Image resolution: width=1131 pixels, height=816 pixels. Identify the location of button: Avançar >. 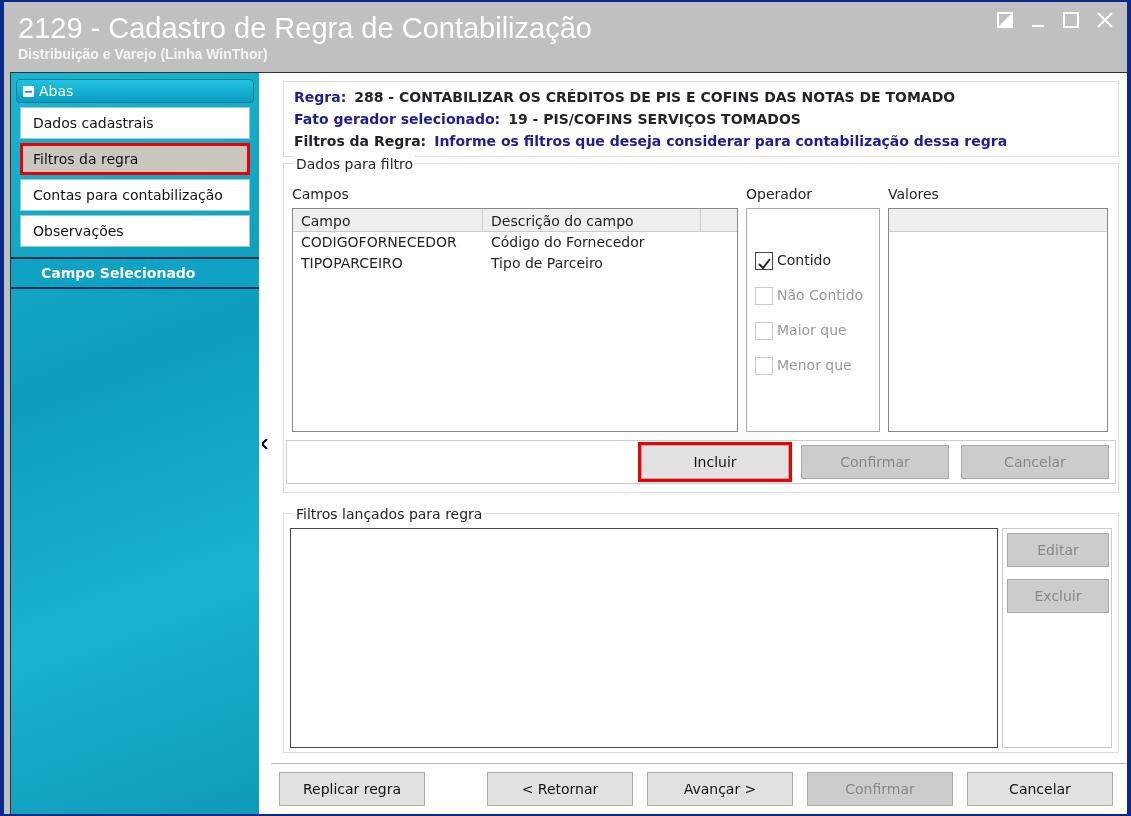
(720, 789).